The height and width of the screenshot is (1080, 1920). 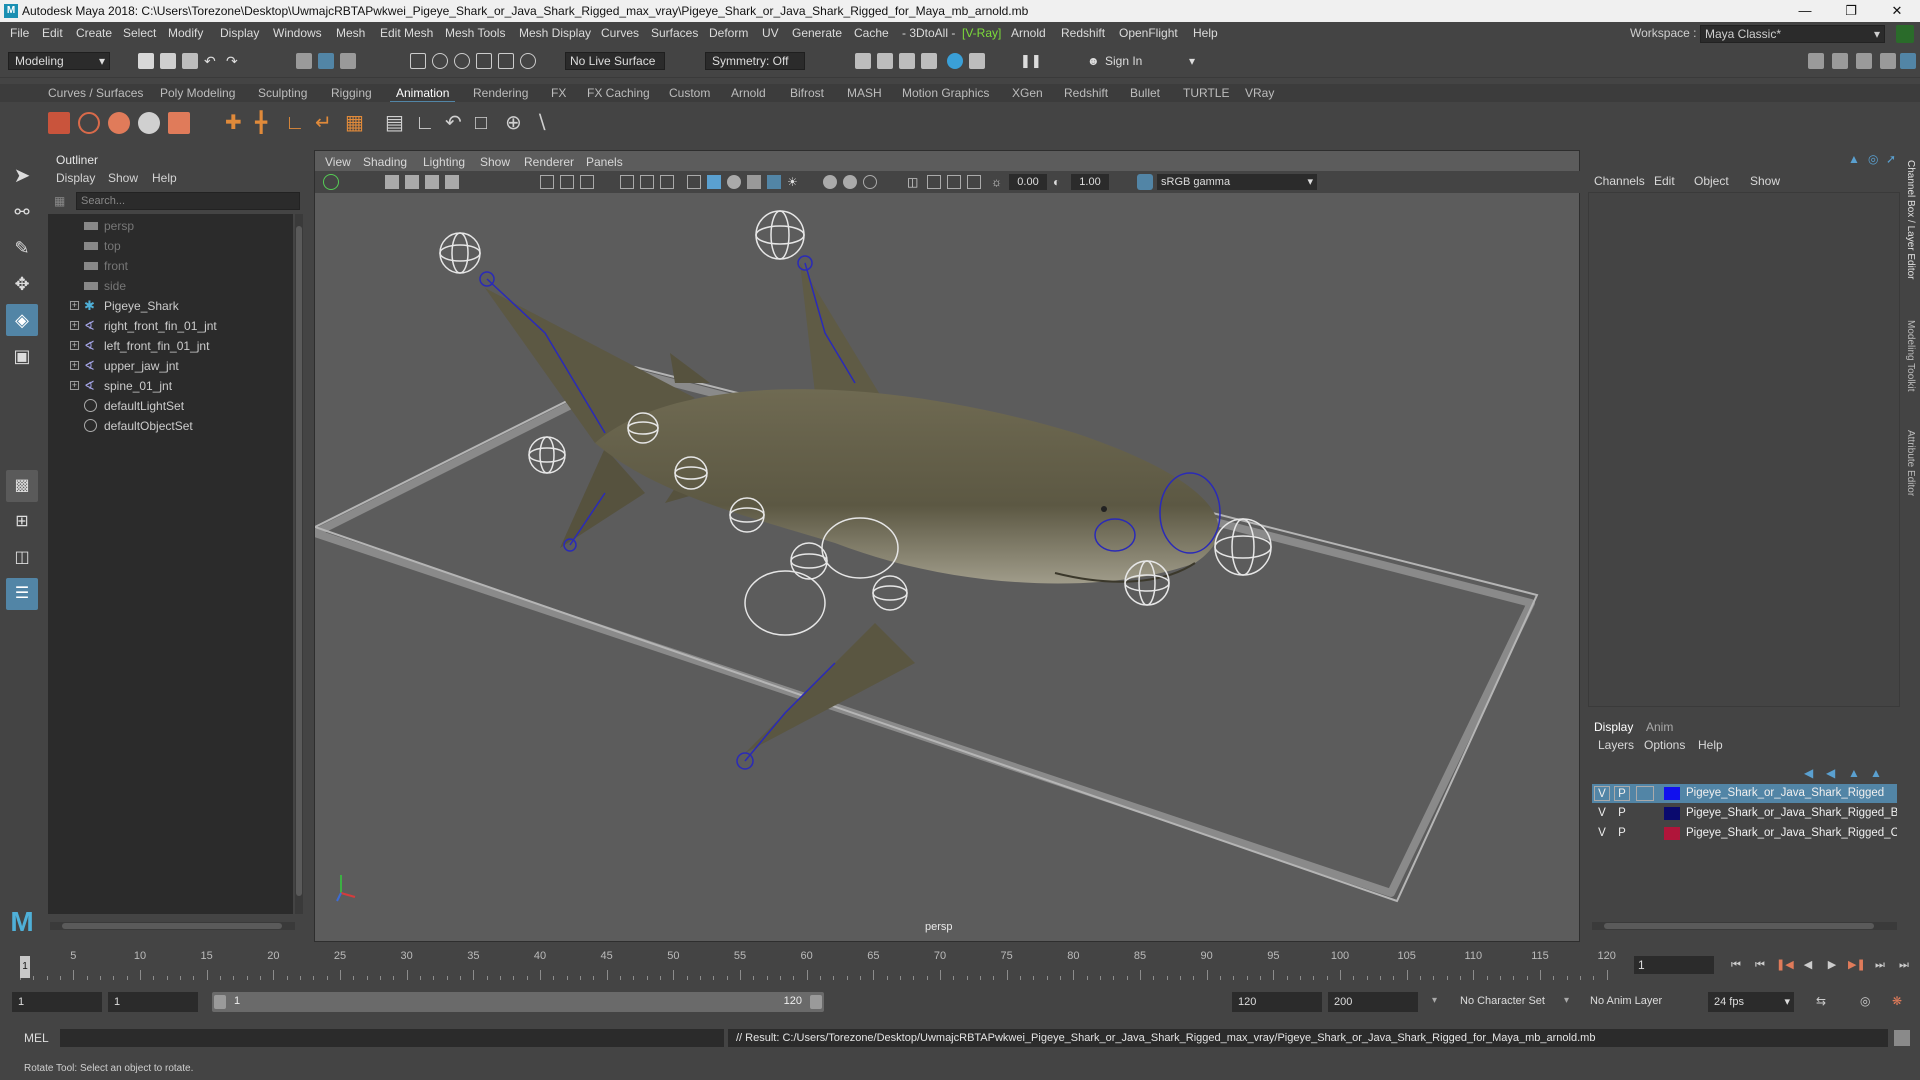 I want to click on channel-box-area, so click(x=1744, y=449).